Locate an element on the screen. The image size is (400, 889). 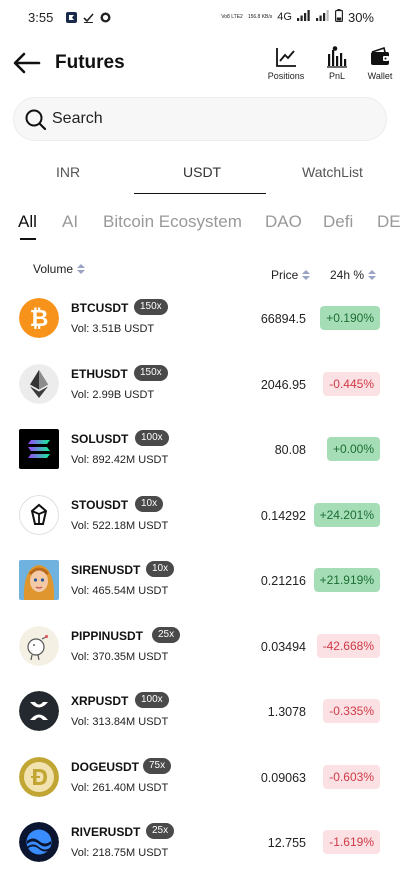
status-notification-icons is located at coordinates (88, 16).